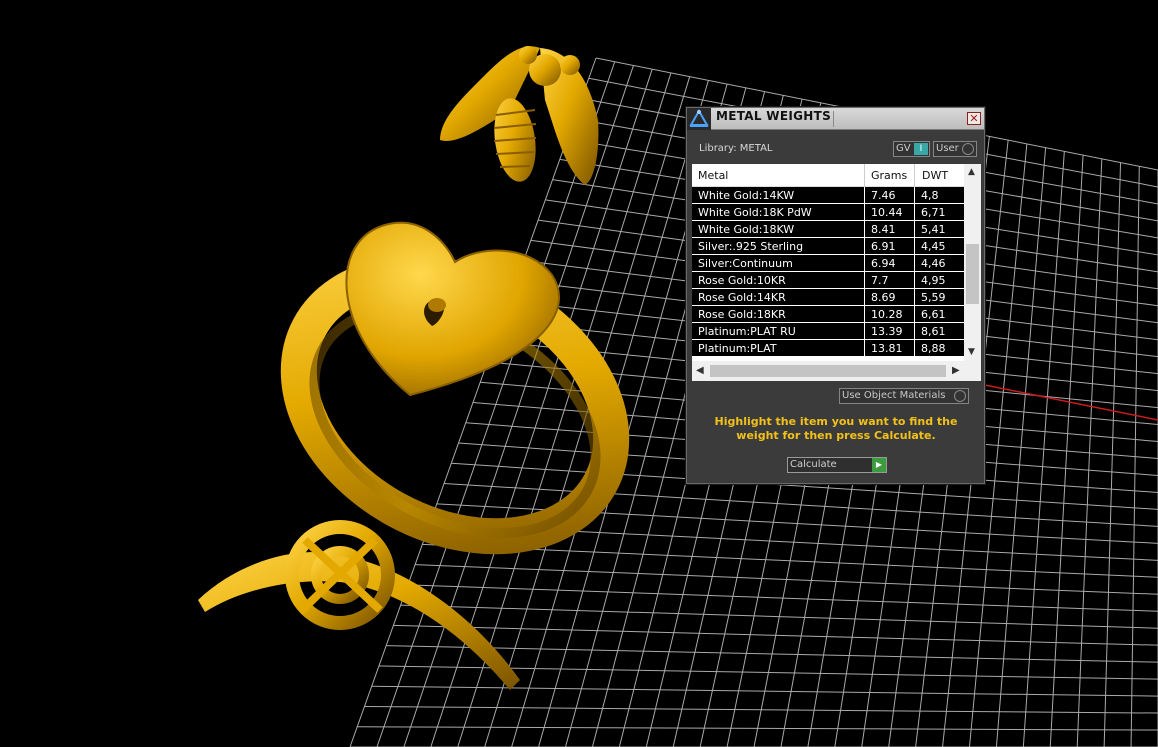 Image resolution: width=1158 pixels, height=747 pixels. I want to click on table-header: Metal Grams DWT, so click(828, 175).